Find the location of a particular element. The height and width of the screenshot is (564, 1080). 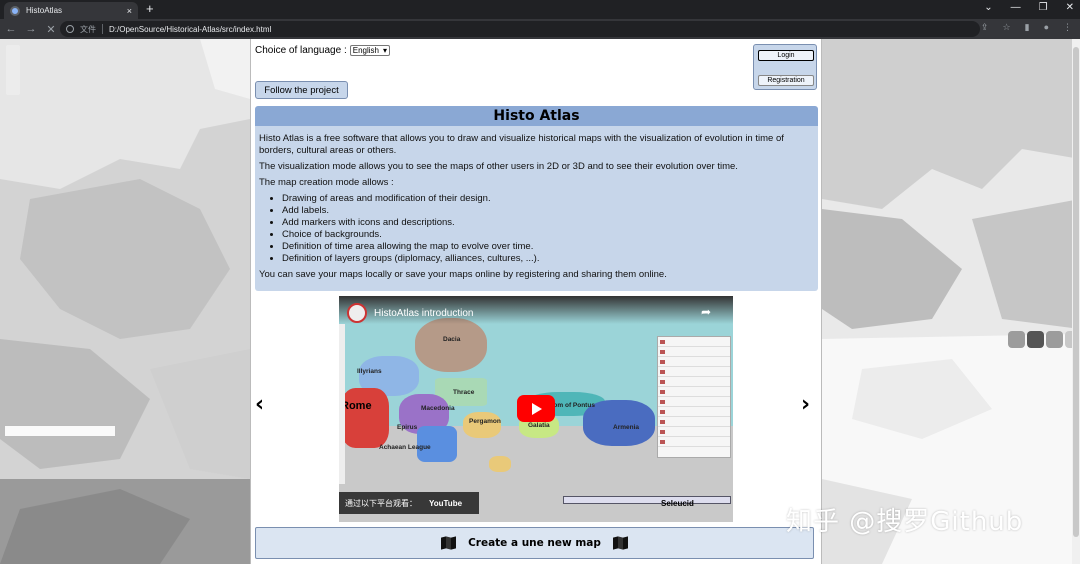

feature-item: Add labels. is located at coordinates (548, 211).